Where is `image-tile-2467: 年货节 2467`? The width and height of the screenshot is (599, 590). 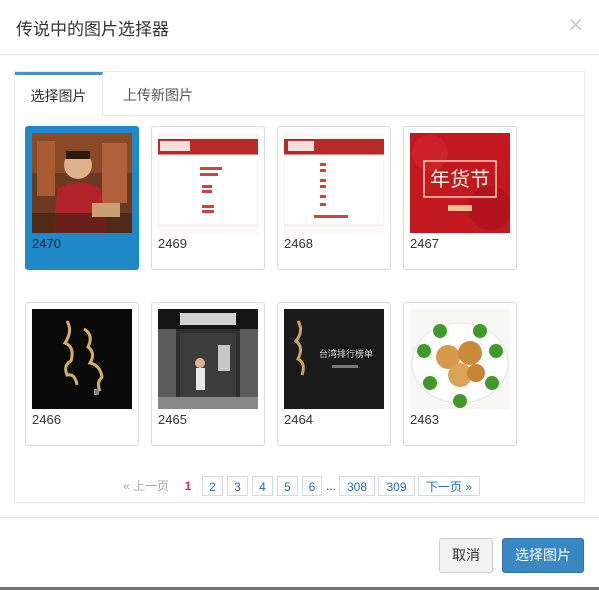
image-tile-2467: 年货节 2467 is located at coordinates (460, 198).